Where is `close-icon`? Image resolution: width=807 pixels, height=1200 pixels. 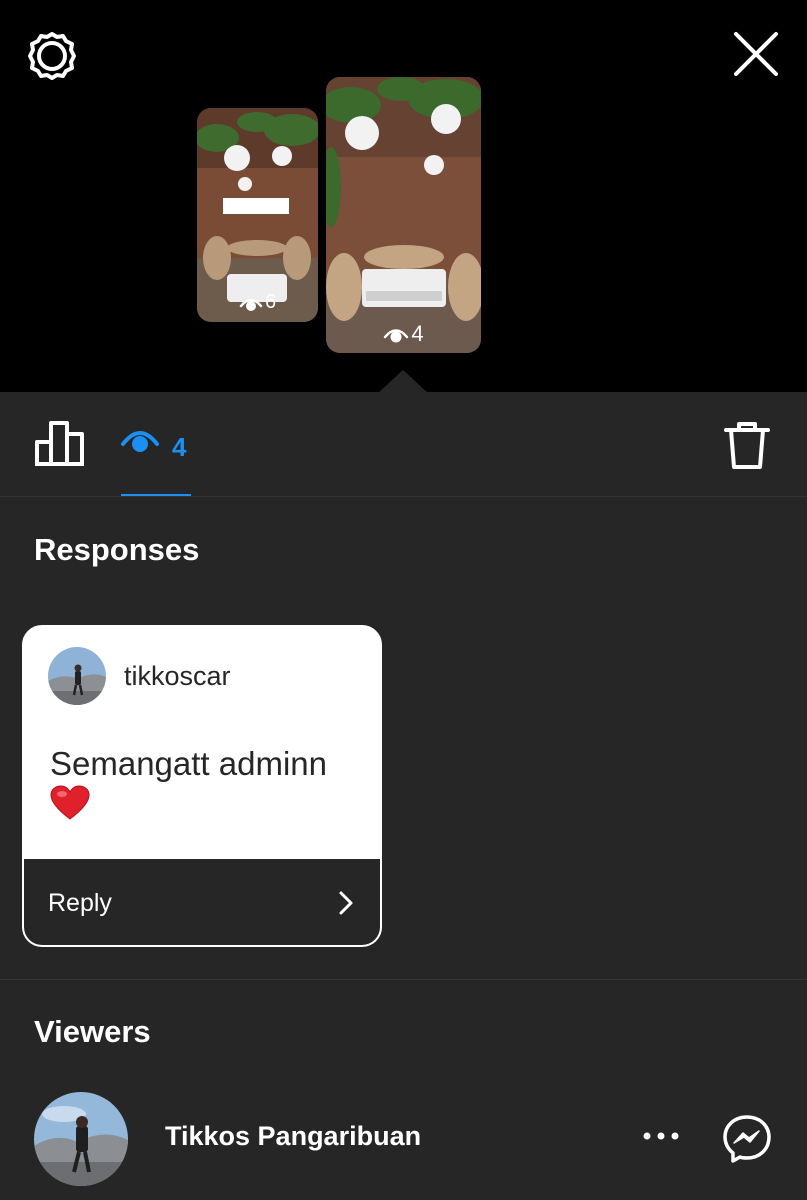 close-icon is located at coordinates (756, 54).